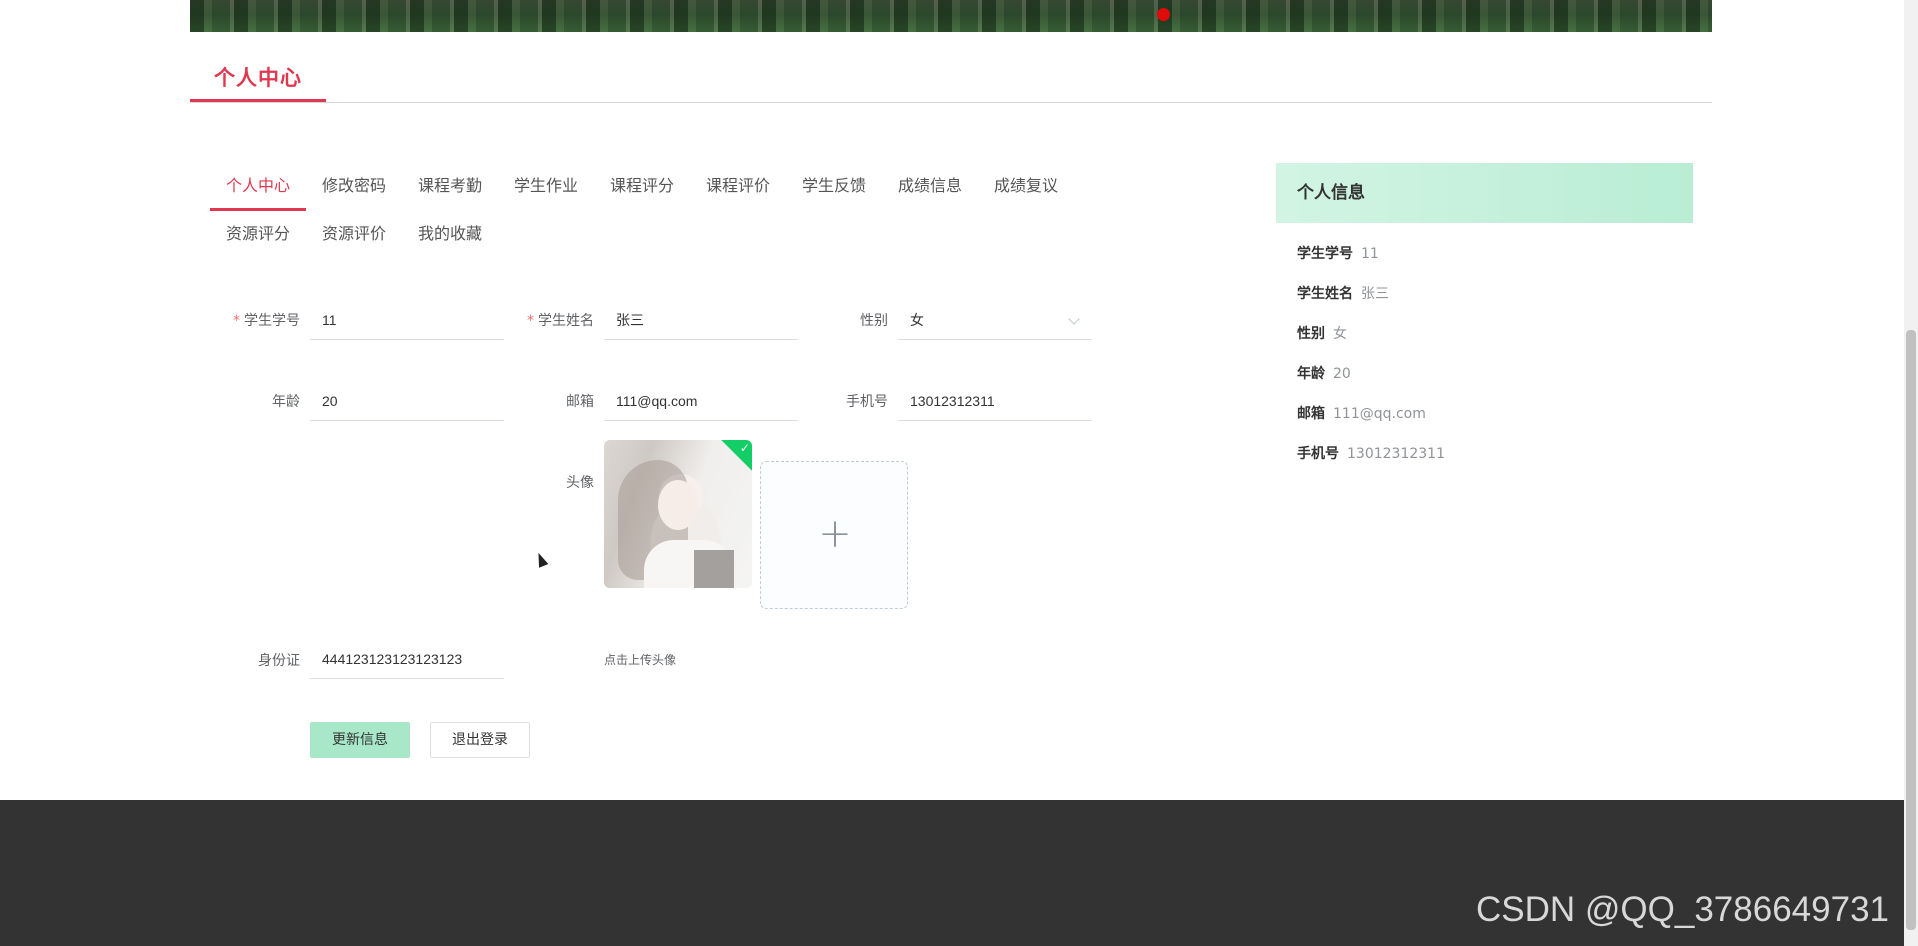  I want to click on info-row-gender: 性别女, so click(1322, 334).